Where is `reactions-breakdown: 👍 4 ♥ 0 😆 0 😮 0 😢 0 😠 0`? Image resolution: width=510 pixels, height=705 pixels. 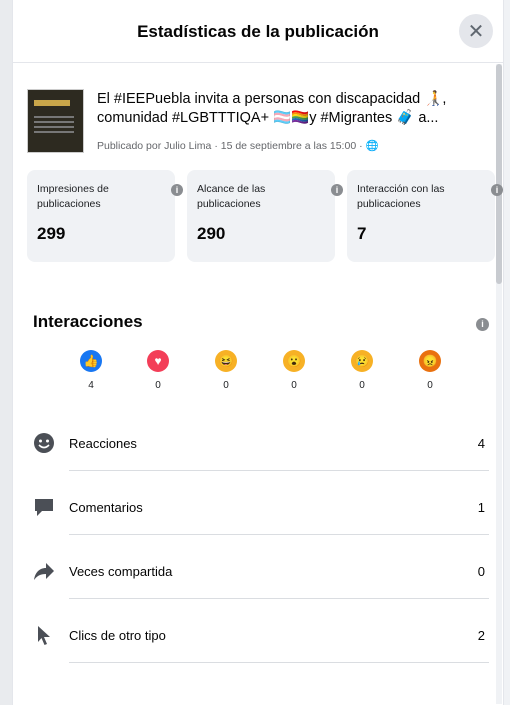
reactions-breakdown: 👍 4 ♥ 0 😆 0 😮 0 😢 0 😠 0 is located at coordinates (263, 375).